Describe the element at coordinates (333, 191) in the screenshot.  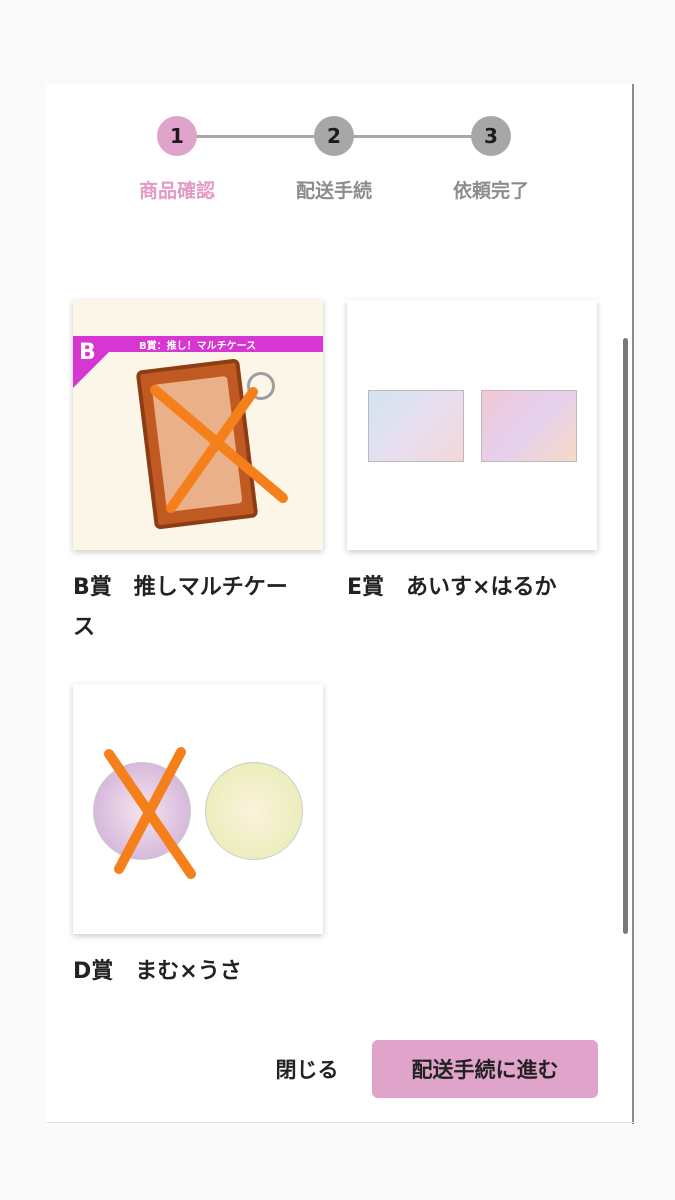
I see `step-2-label: 配送手続` at that location.